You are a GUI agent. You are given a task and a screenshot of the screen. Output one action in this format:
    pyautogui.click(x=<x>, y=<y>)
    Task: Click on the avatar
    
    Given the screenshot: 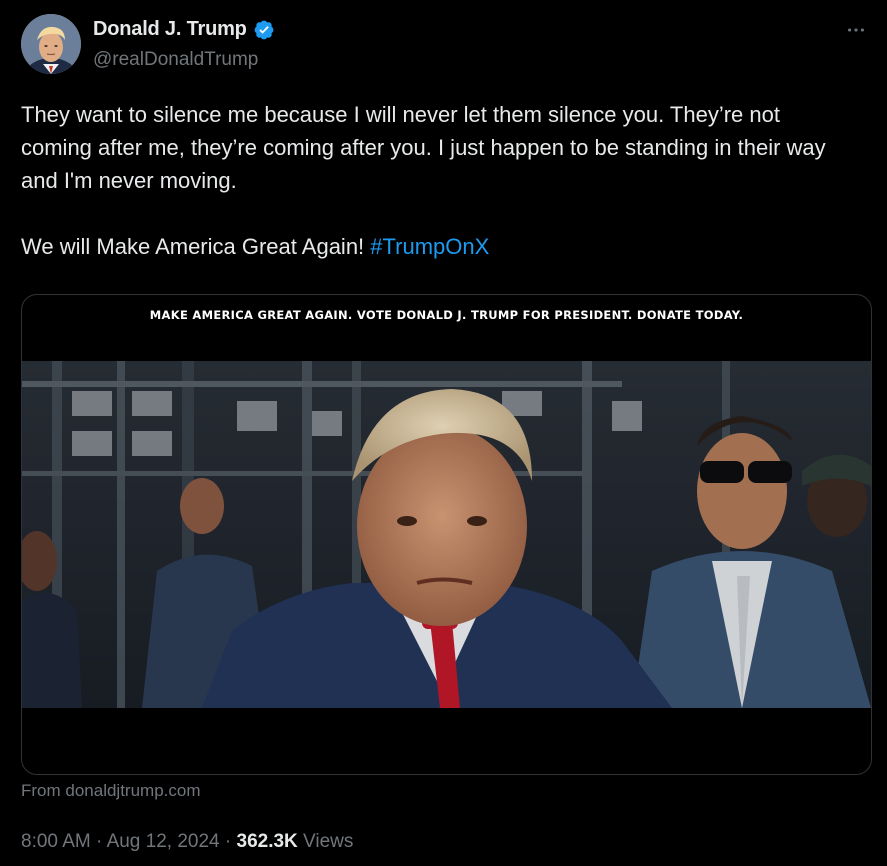 What is the action you would take?
    pyautogui.click(x=51, y=44)
    